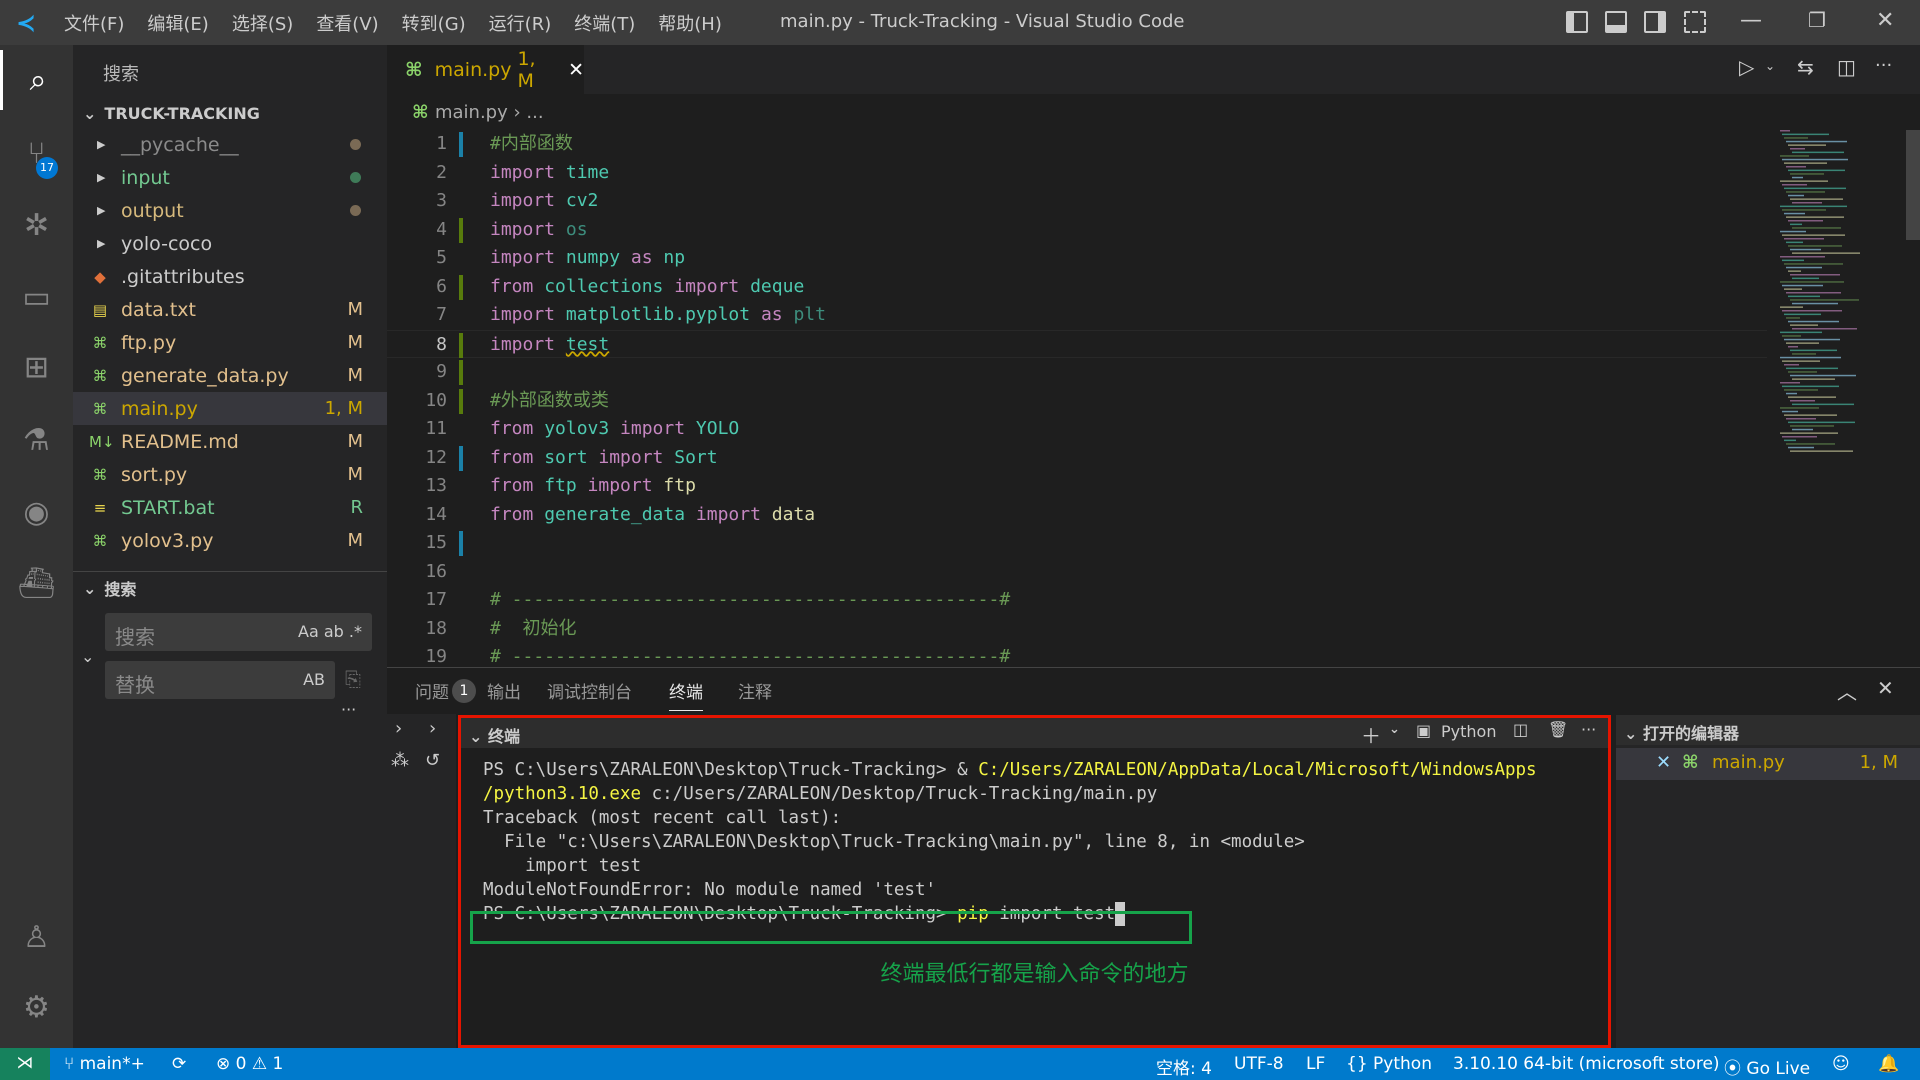 This screenshot has width=1920, height=1080. What do you see at coordinates (1767, 1066) in the screenshot?
I see `go-live-button: ⦿ Go Live` at bounding box center [1767, 1066].